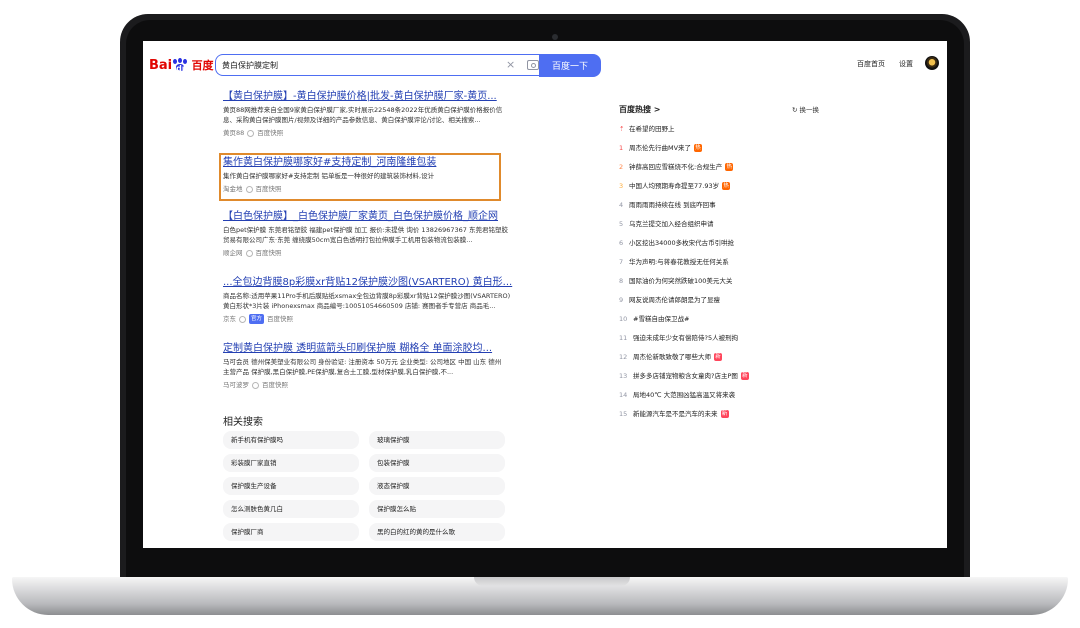  I want to click on hot-item: 11 强迫未成年少女有偿陪侍?5人被刑拘, so click(724, 338).